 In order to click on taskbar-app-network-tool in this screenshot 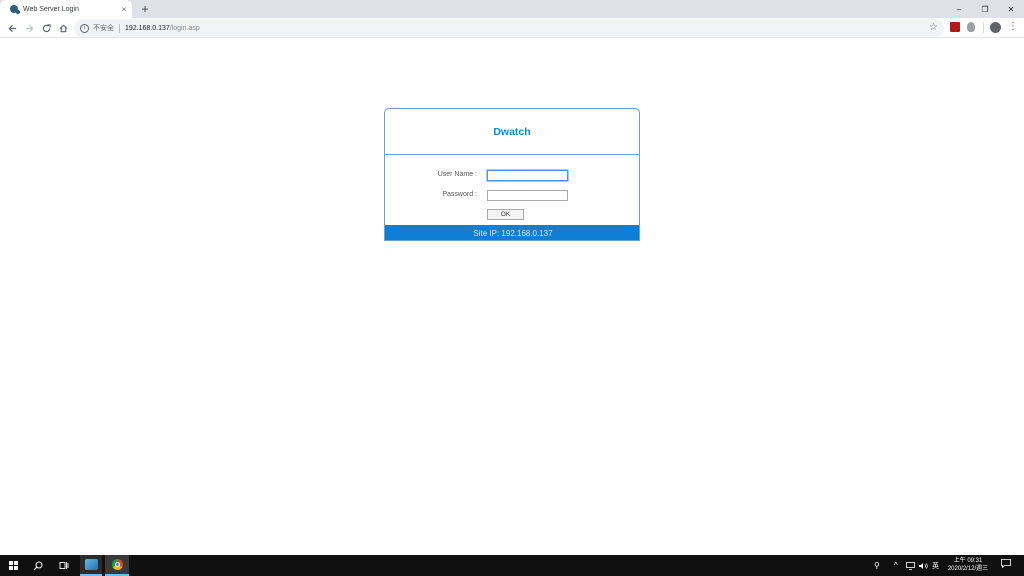, I will do `click(91, 565)`.